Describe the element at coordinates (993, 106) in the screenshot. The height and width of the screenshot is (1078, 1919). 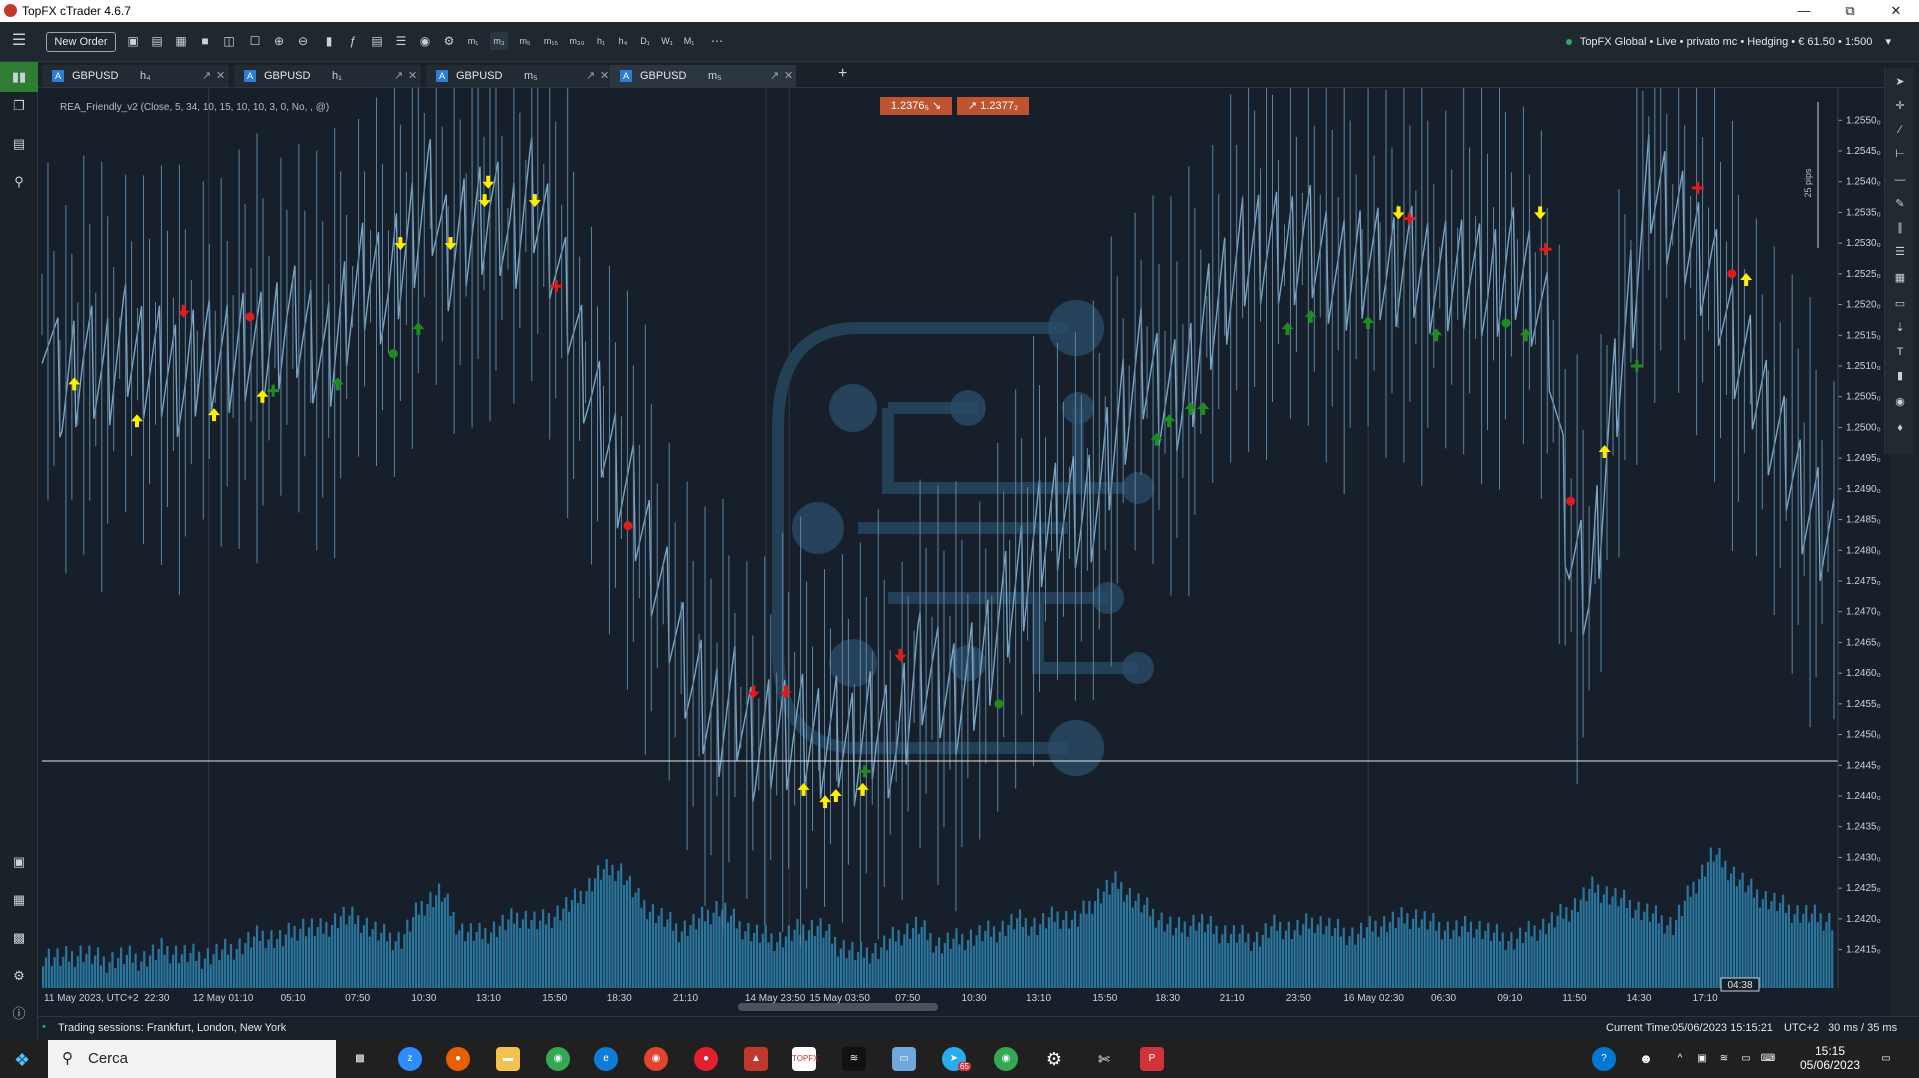
I see `buy-price-button: ↗ 1.2377₂` at that location.